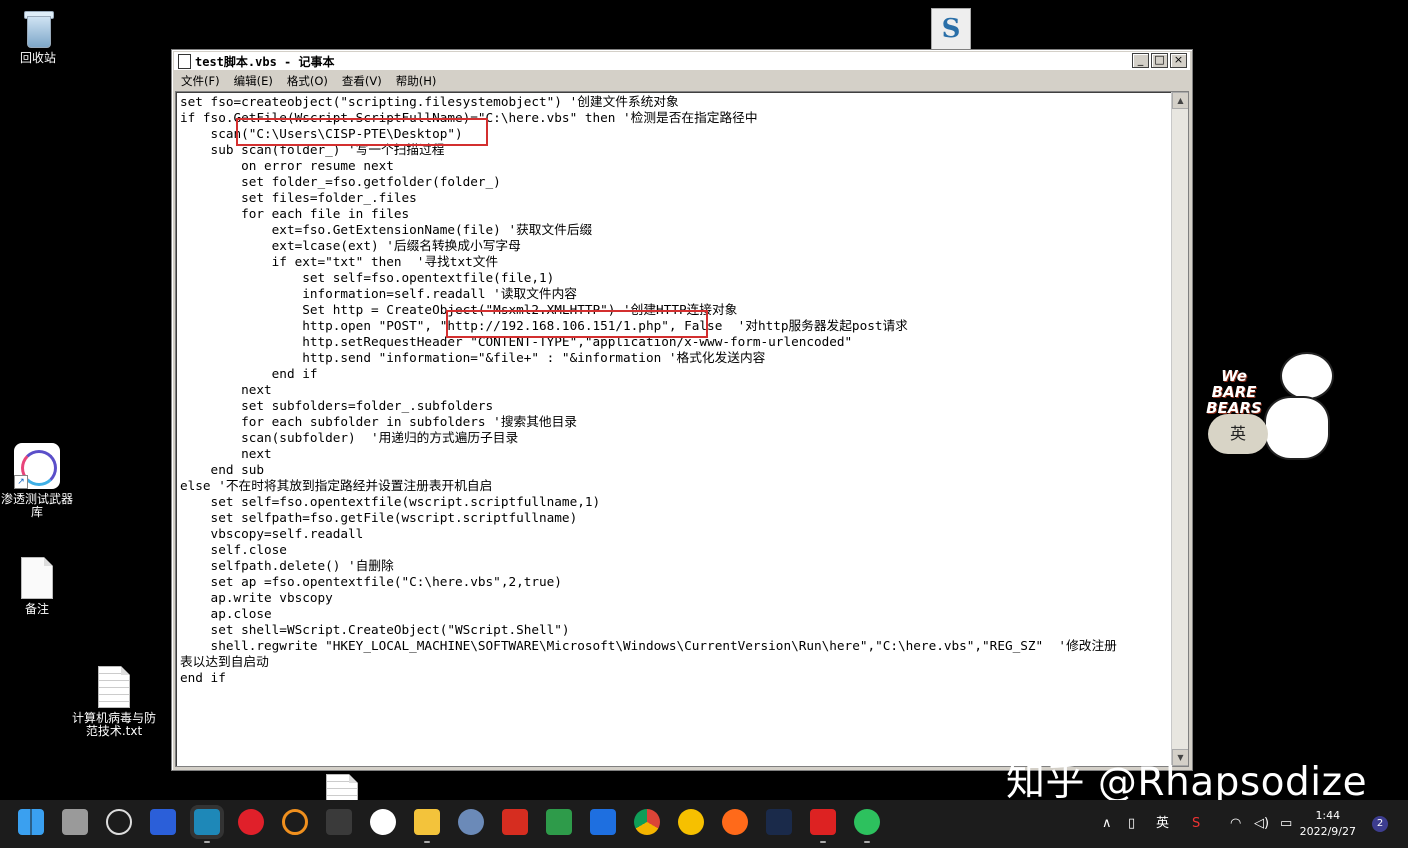  What do you see at coordinates (416, 80) in the screenshot?
I see `menu-help: 帮助(H)` at bounding box center [416, 80].